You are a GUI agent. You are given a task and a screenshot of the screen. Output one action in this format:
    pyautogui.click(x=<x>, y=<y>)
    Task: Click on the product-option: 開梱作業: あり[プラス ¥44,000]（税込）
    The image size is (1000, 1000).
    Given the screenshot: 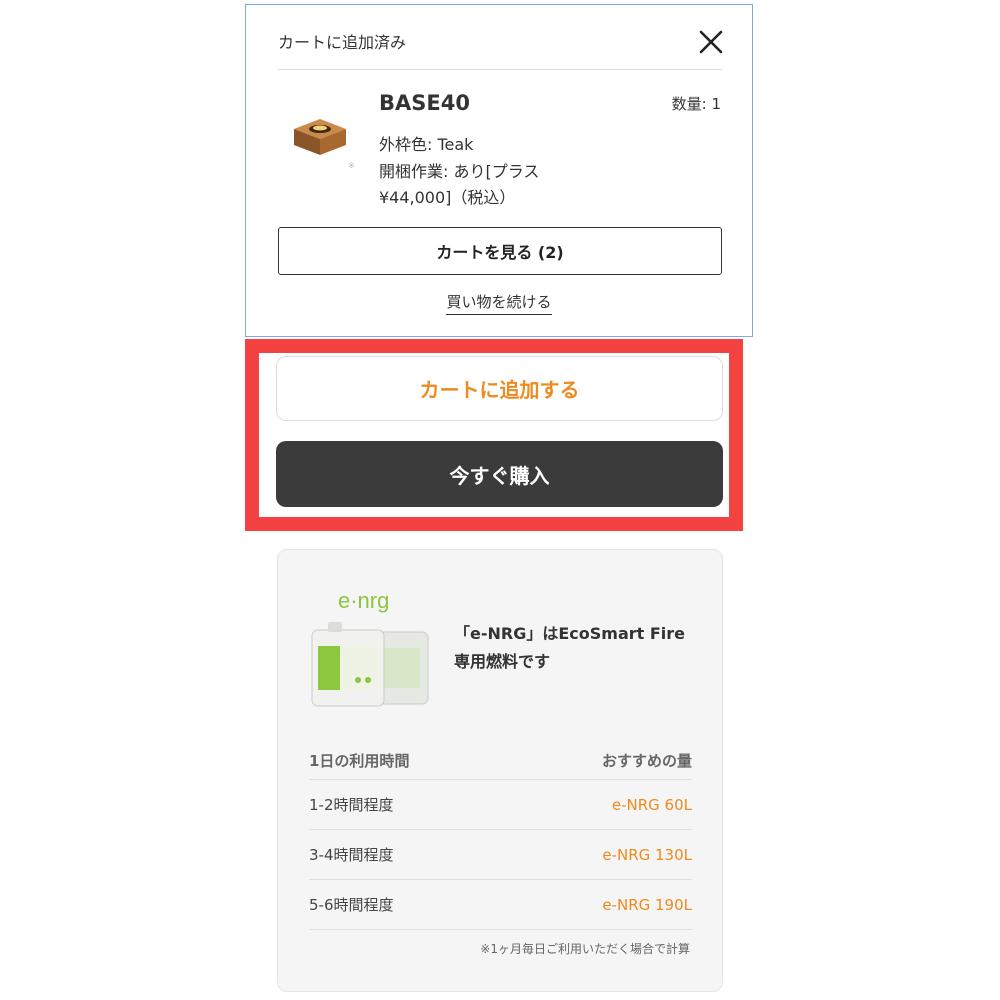 What is the action you would take?
    pyautogui.click(x=459, y=184)
    